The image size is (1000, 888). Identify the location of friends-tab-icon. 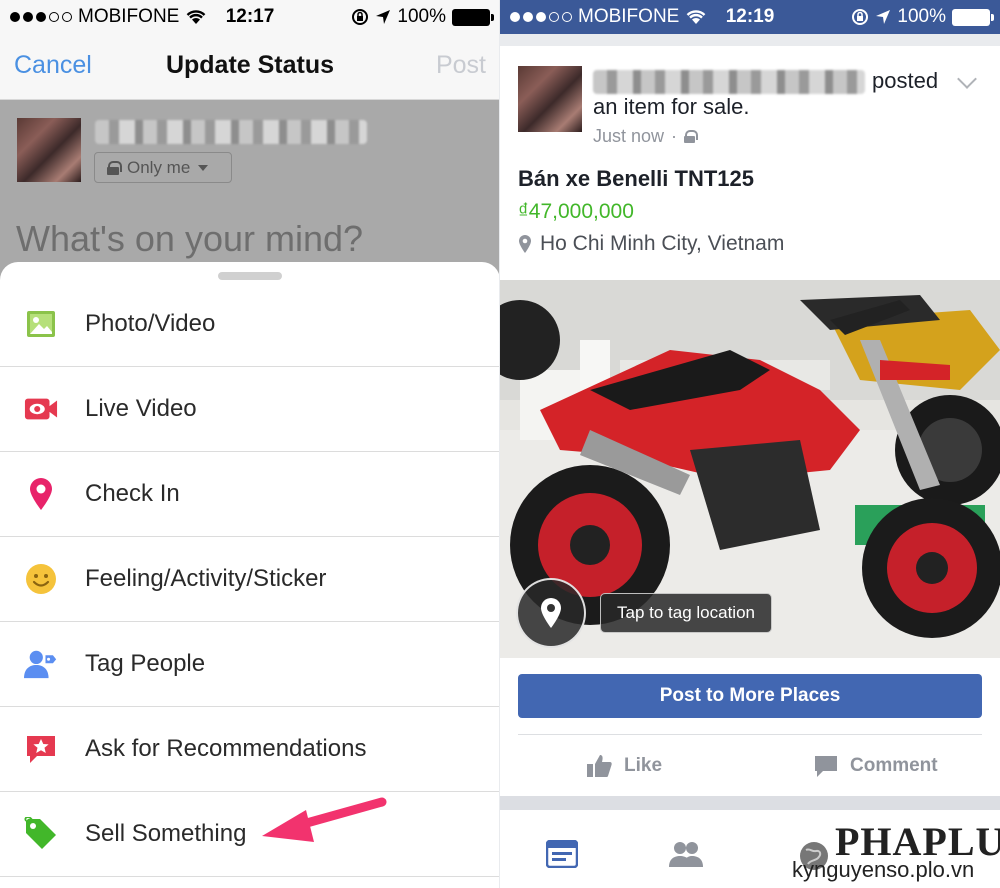
(686, 854).